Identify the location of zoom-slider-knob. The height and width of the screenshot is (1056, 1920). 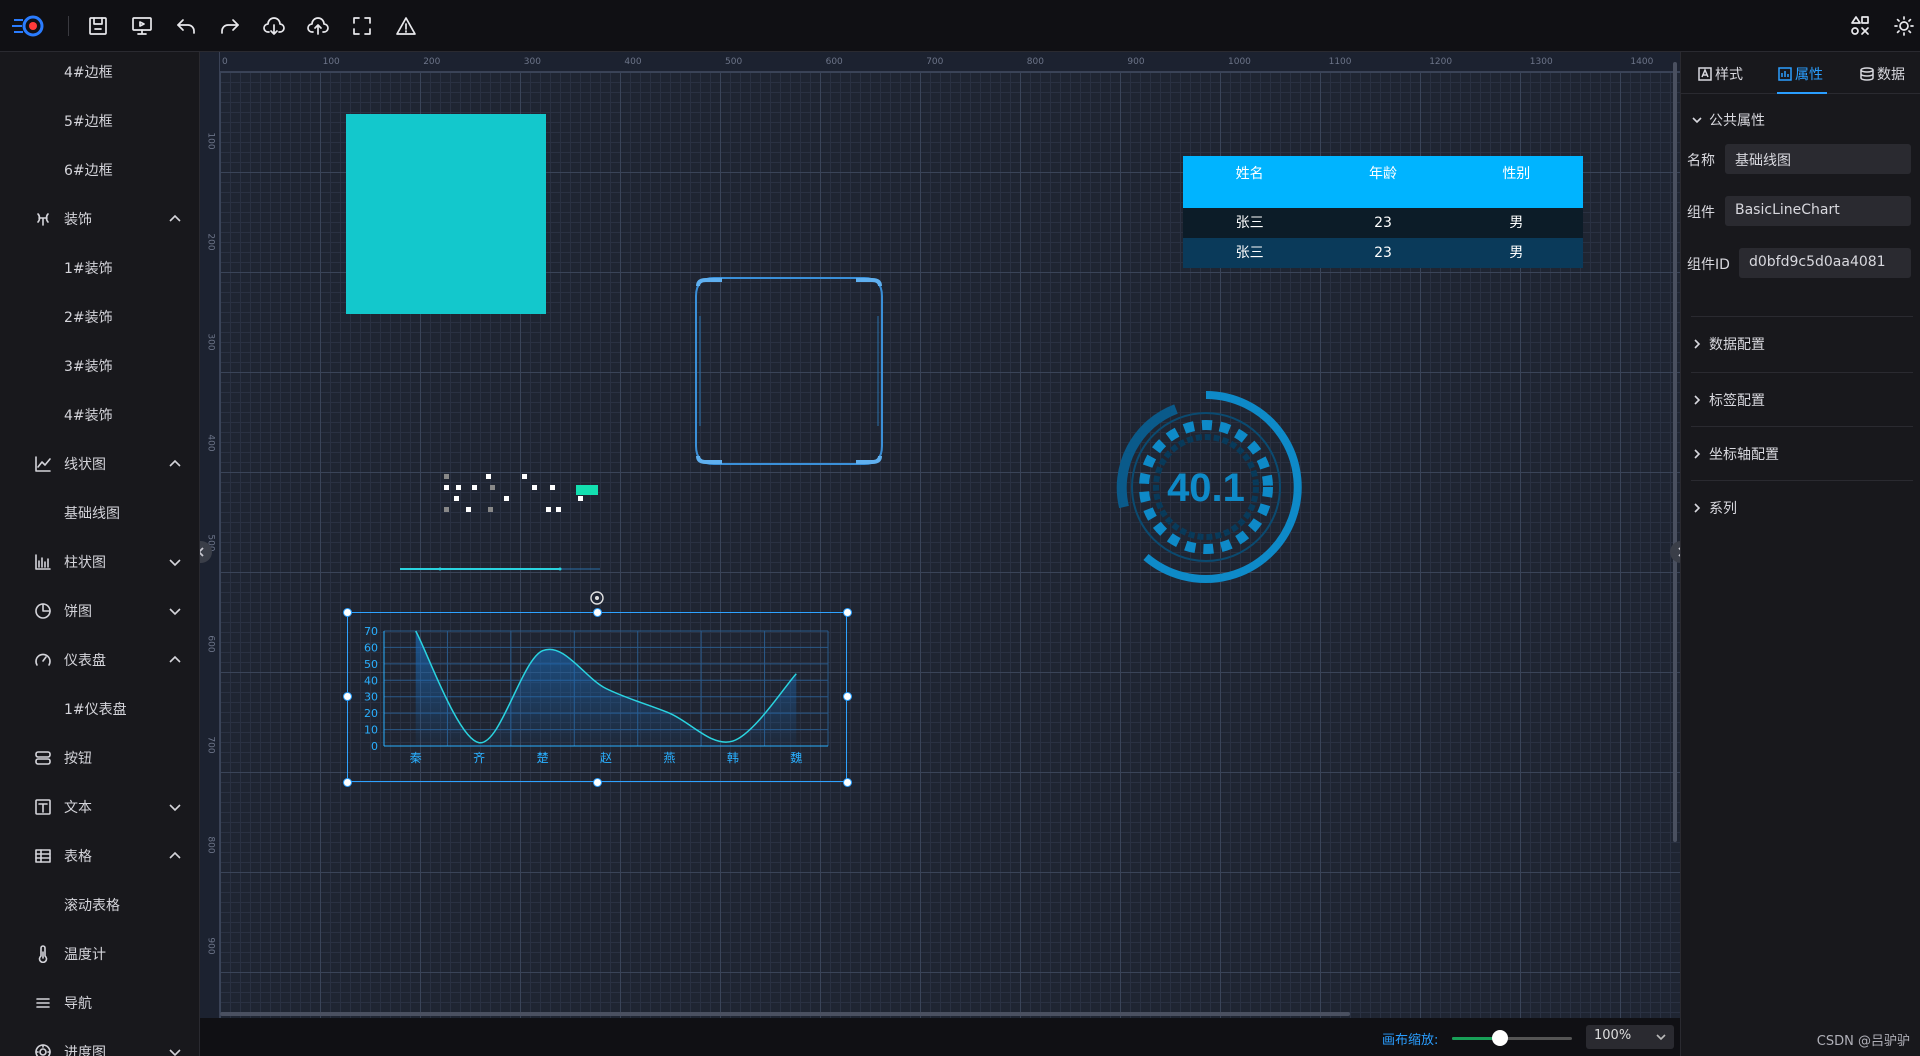
(1500, 1038).